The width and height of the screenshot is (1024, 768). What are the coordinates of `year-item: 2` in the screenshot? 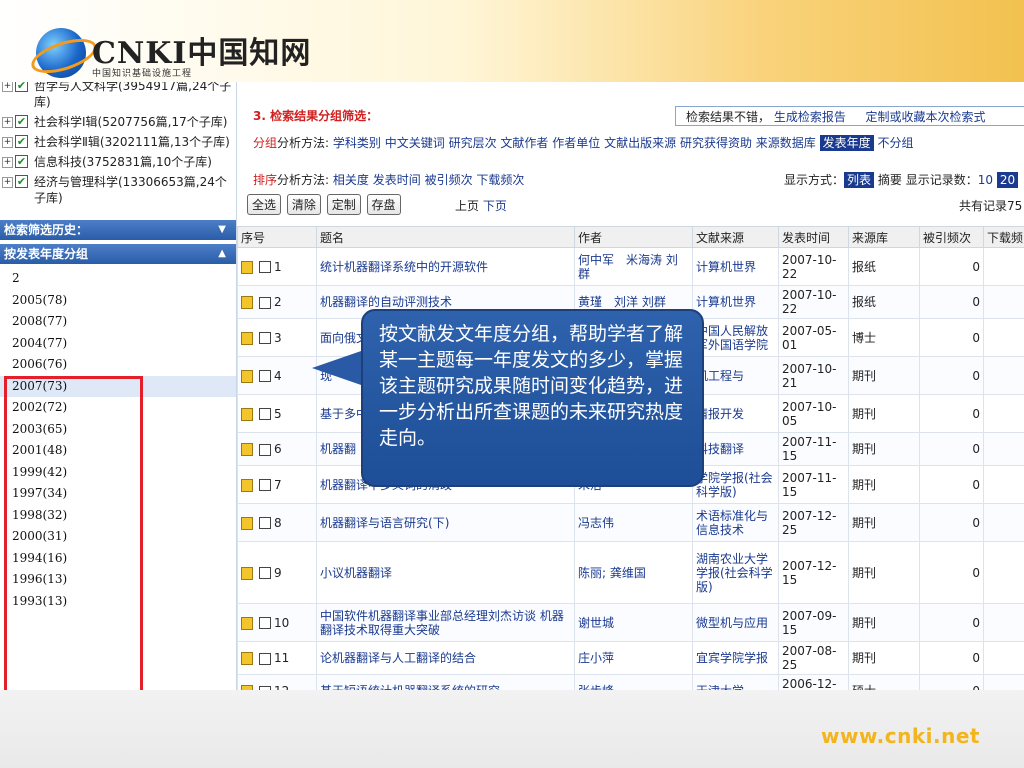 It's located at (122, 279).